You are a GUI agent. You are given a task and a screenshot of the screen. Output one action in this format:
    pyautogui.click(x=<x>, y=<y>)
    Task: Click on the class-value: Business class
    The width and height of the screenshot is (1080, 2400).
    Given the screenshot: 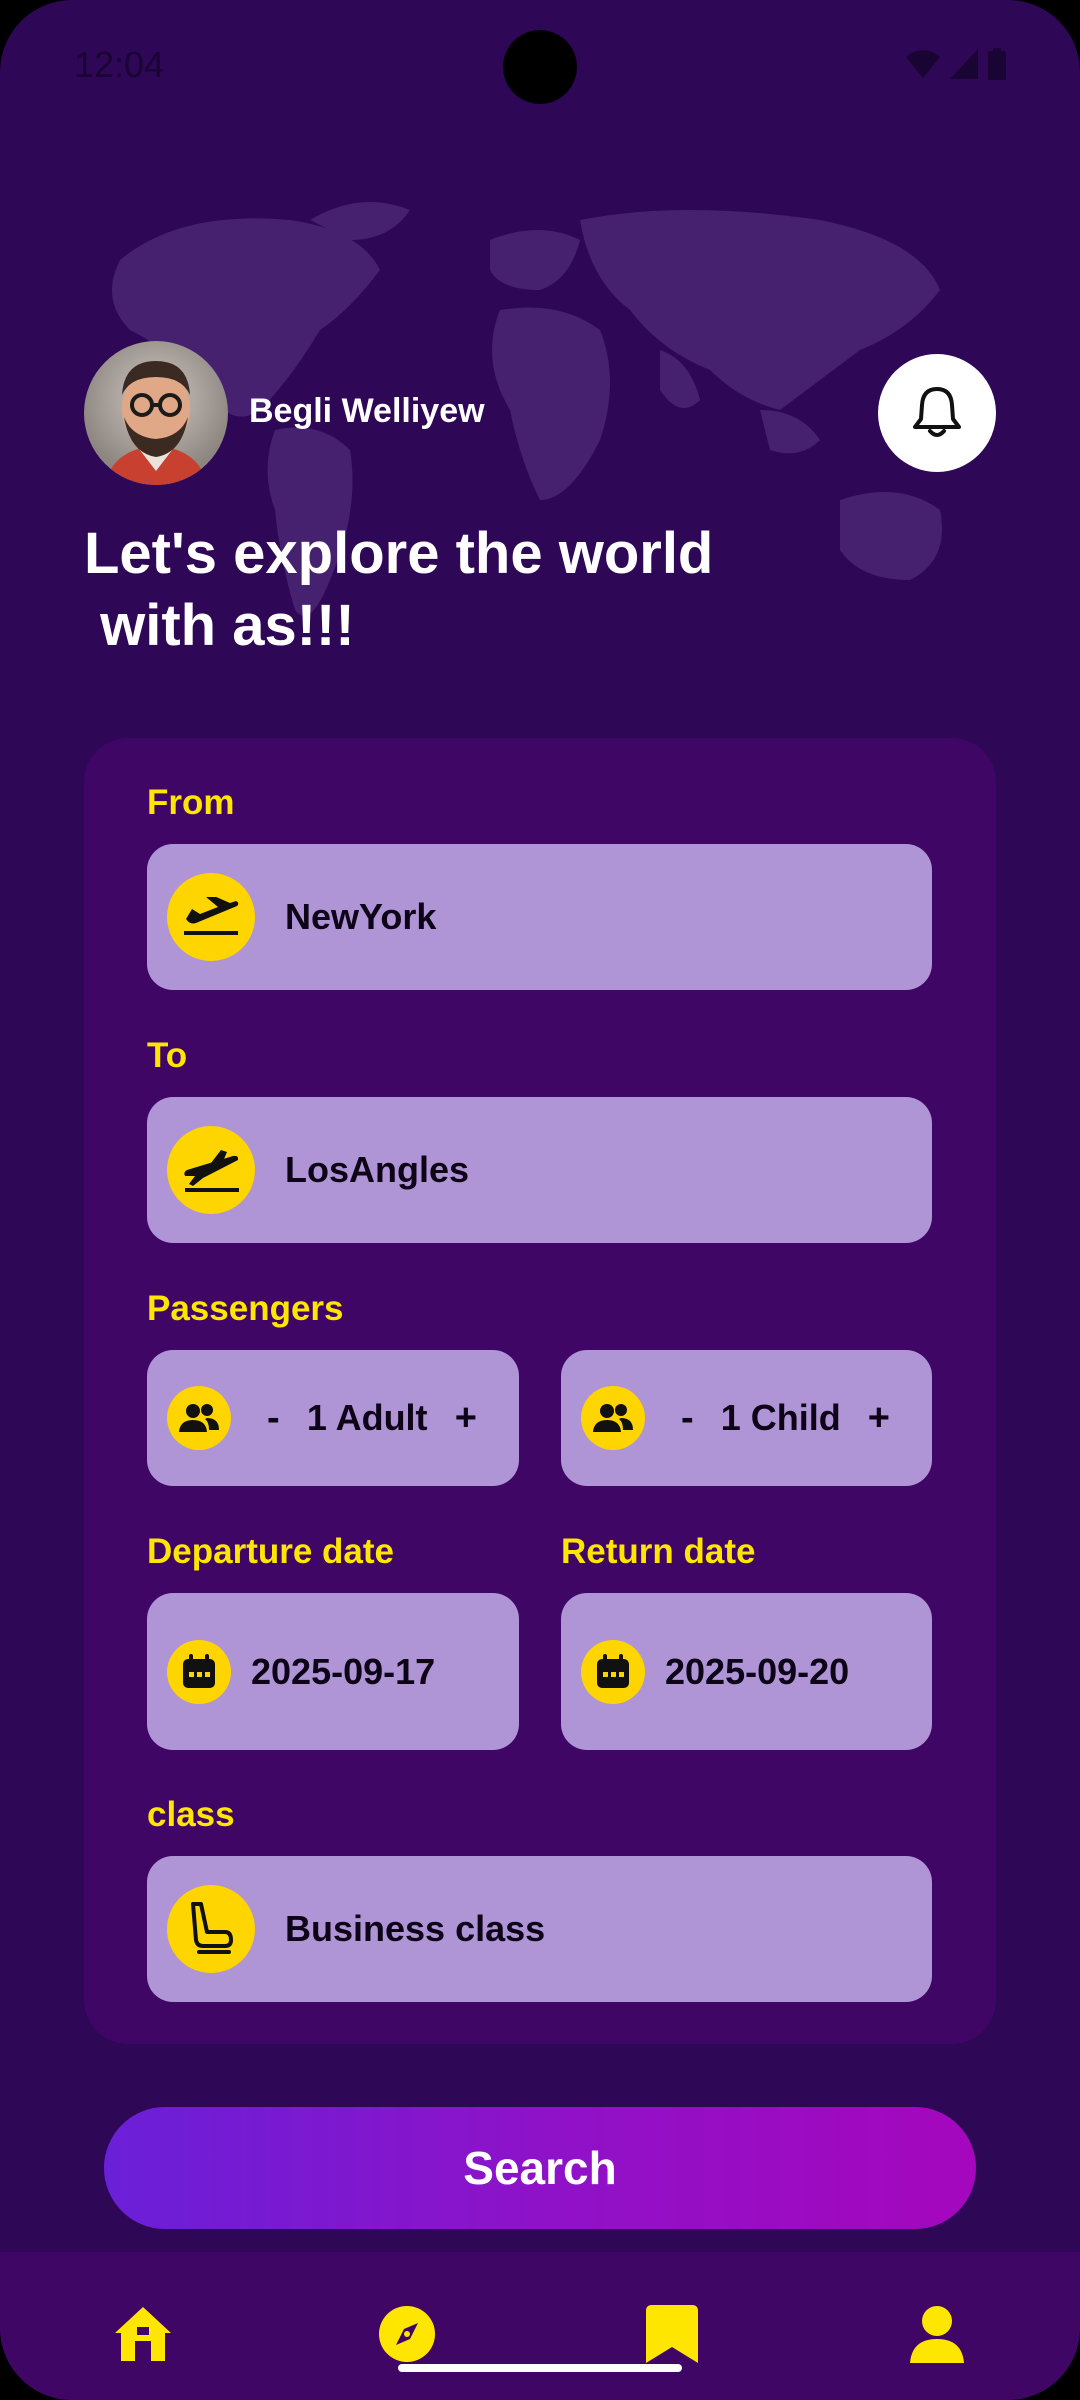 What is the action you would take?
    pyautogui.click(x=415, y=1928)
    